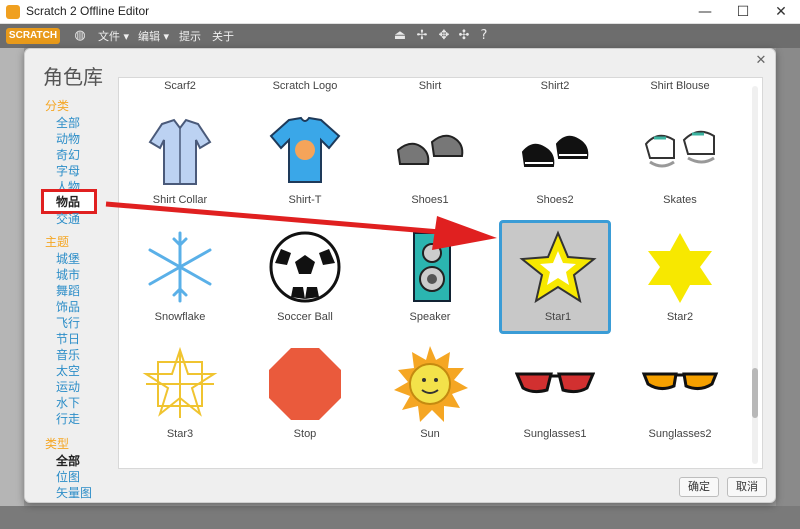 The width and height of the screenshot is (800, 529). Describe the element at coordinates (74, 493) in the screenshot. I see `type-vector: 矢量图` at that location.